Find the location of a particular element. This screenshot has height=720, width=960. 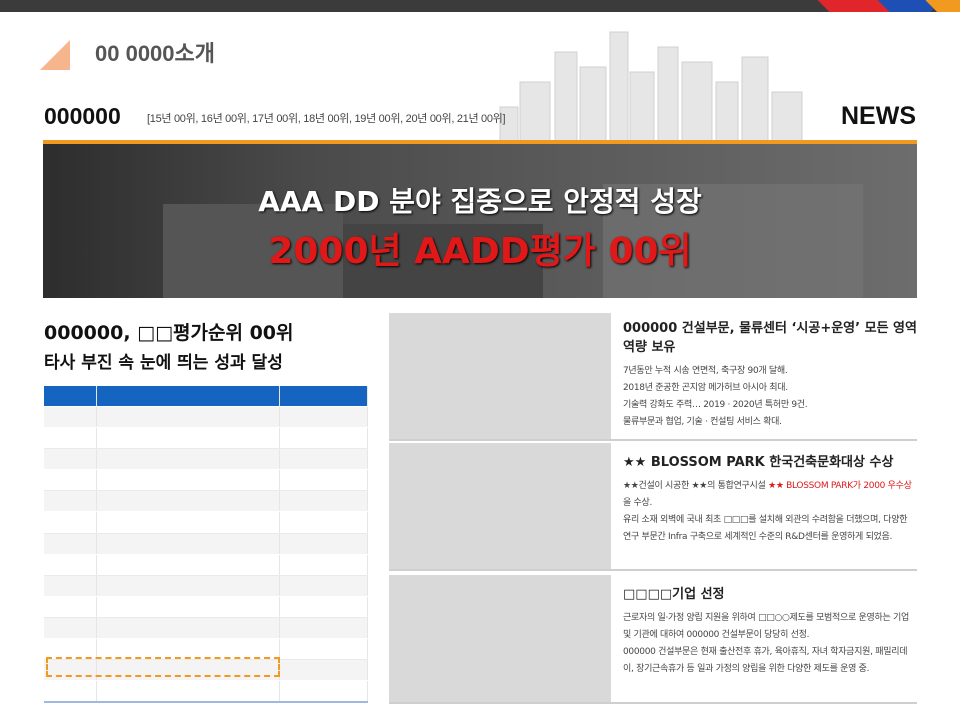

company-name: 000000 is located at coordinates (82, 116).